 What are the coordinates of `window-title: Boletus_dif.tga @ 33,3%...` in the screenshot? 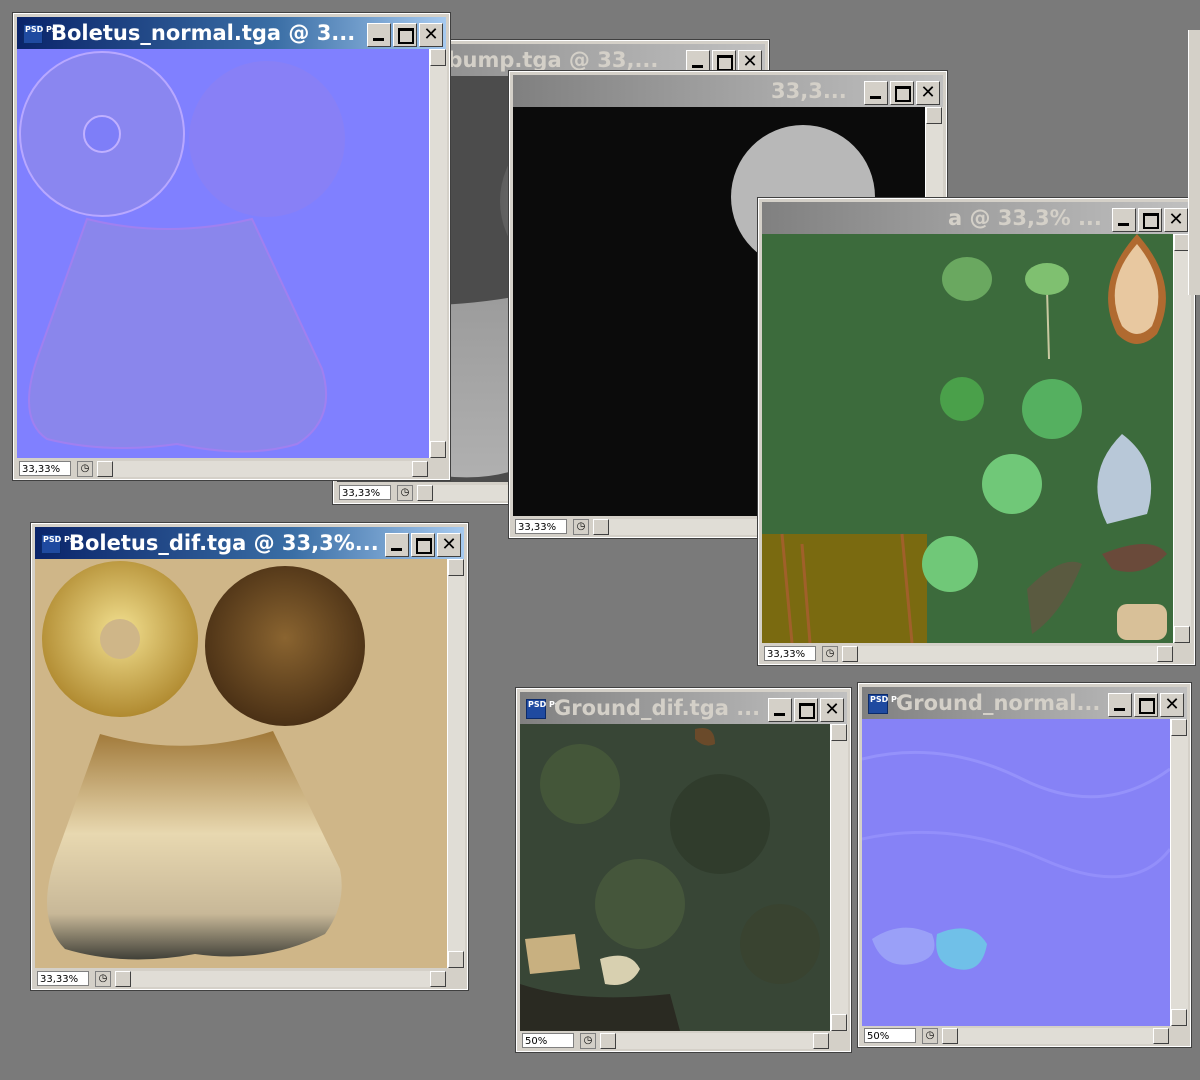 It's located at (224, 543).